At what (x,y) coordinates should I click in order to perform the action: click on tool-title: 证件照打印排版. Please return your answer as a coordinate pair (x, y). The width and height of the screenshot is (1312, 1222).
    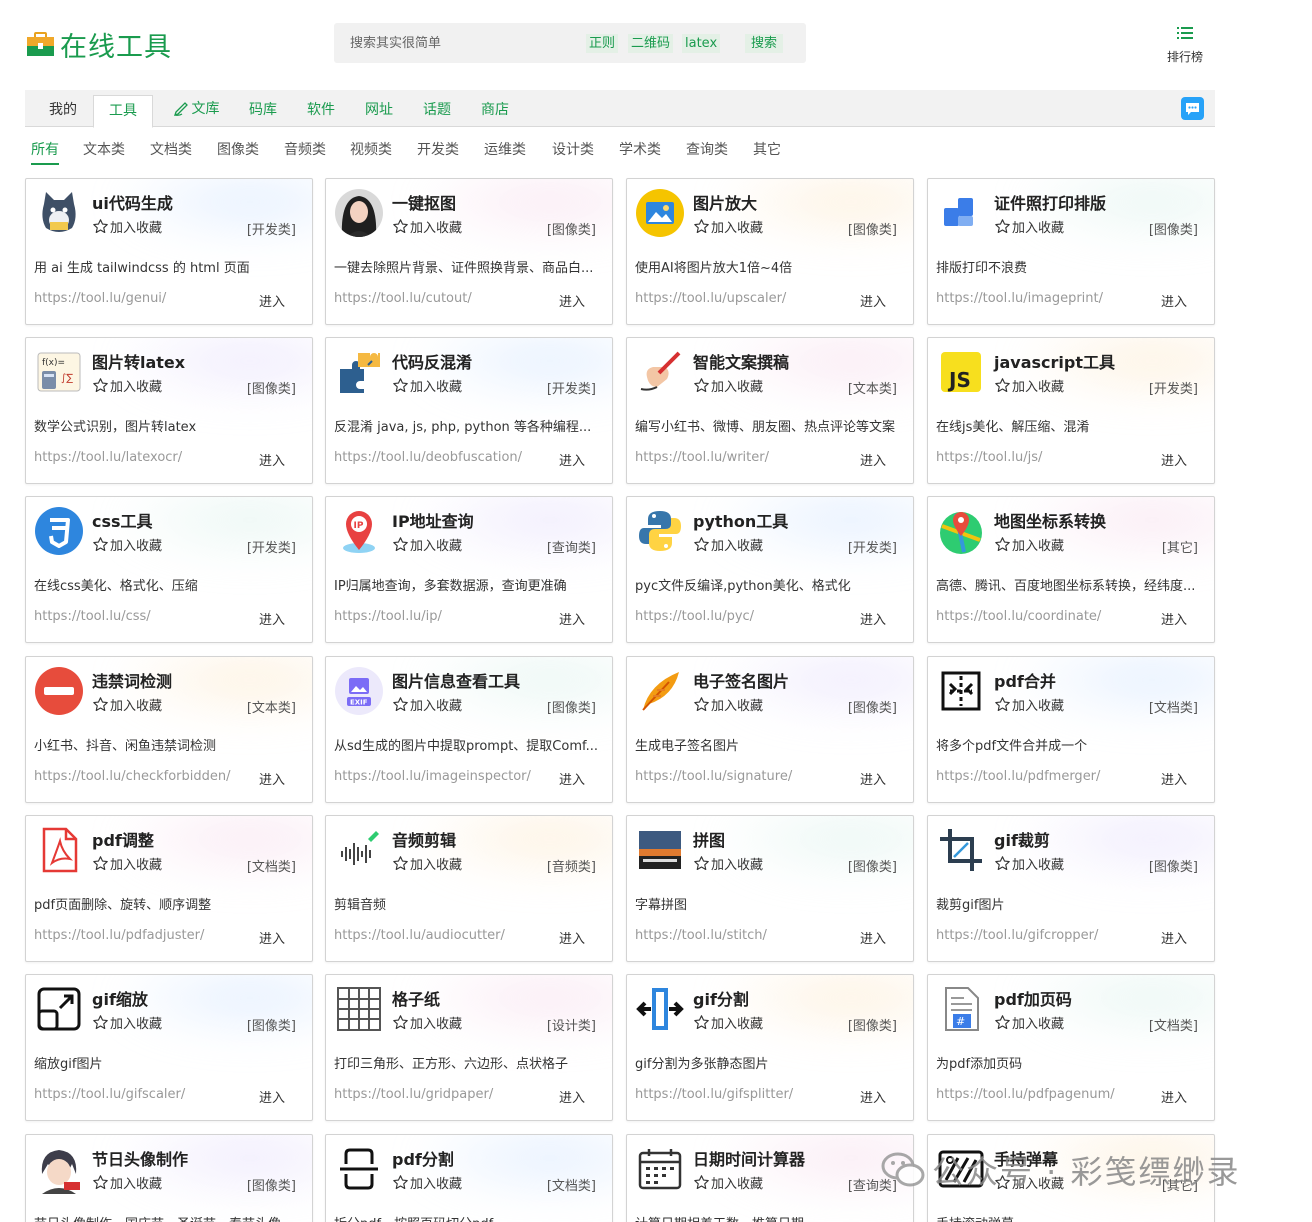
    Looking at the image, I should click on (1050, 202).